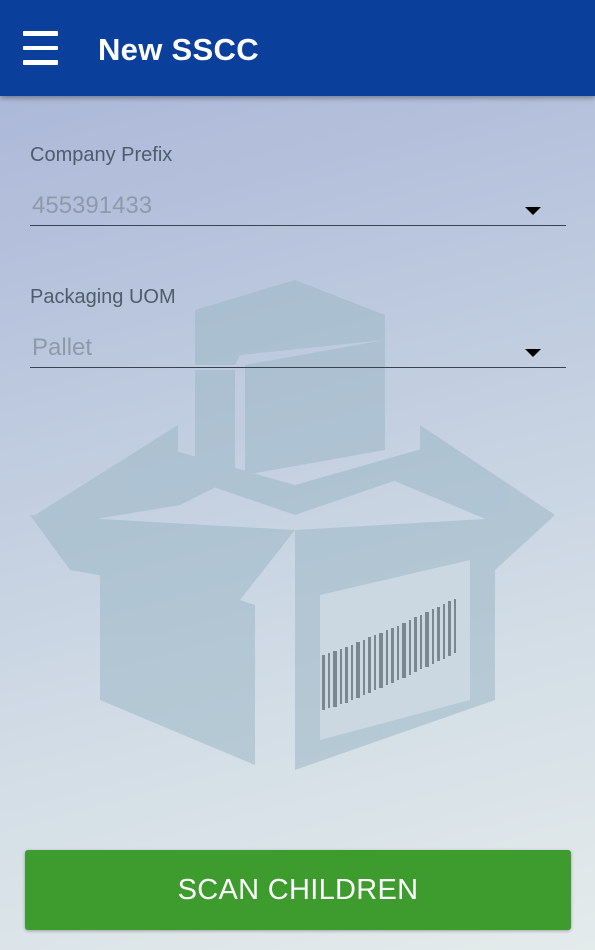 This screenshot has width=595, height=950. I want to click on packaging-uom-select: Pallet, so click(298, 344).